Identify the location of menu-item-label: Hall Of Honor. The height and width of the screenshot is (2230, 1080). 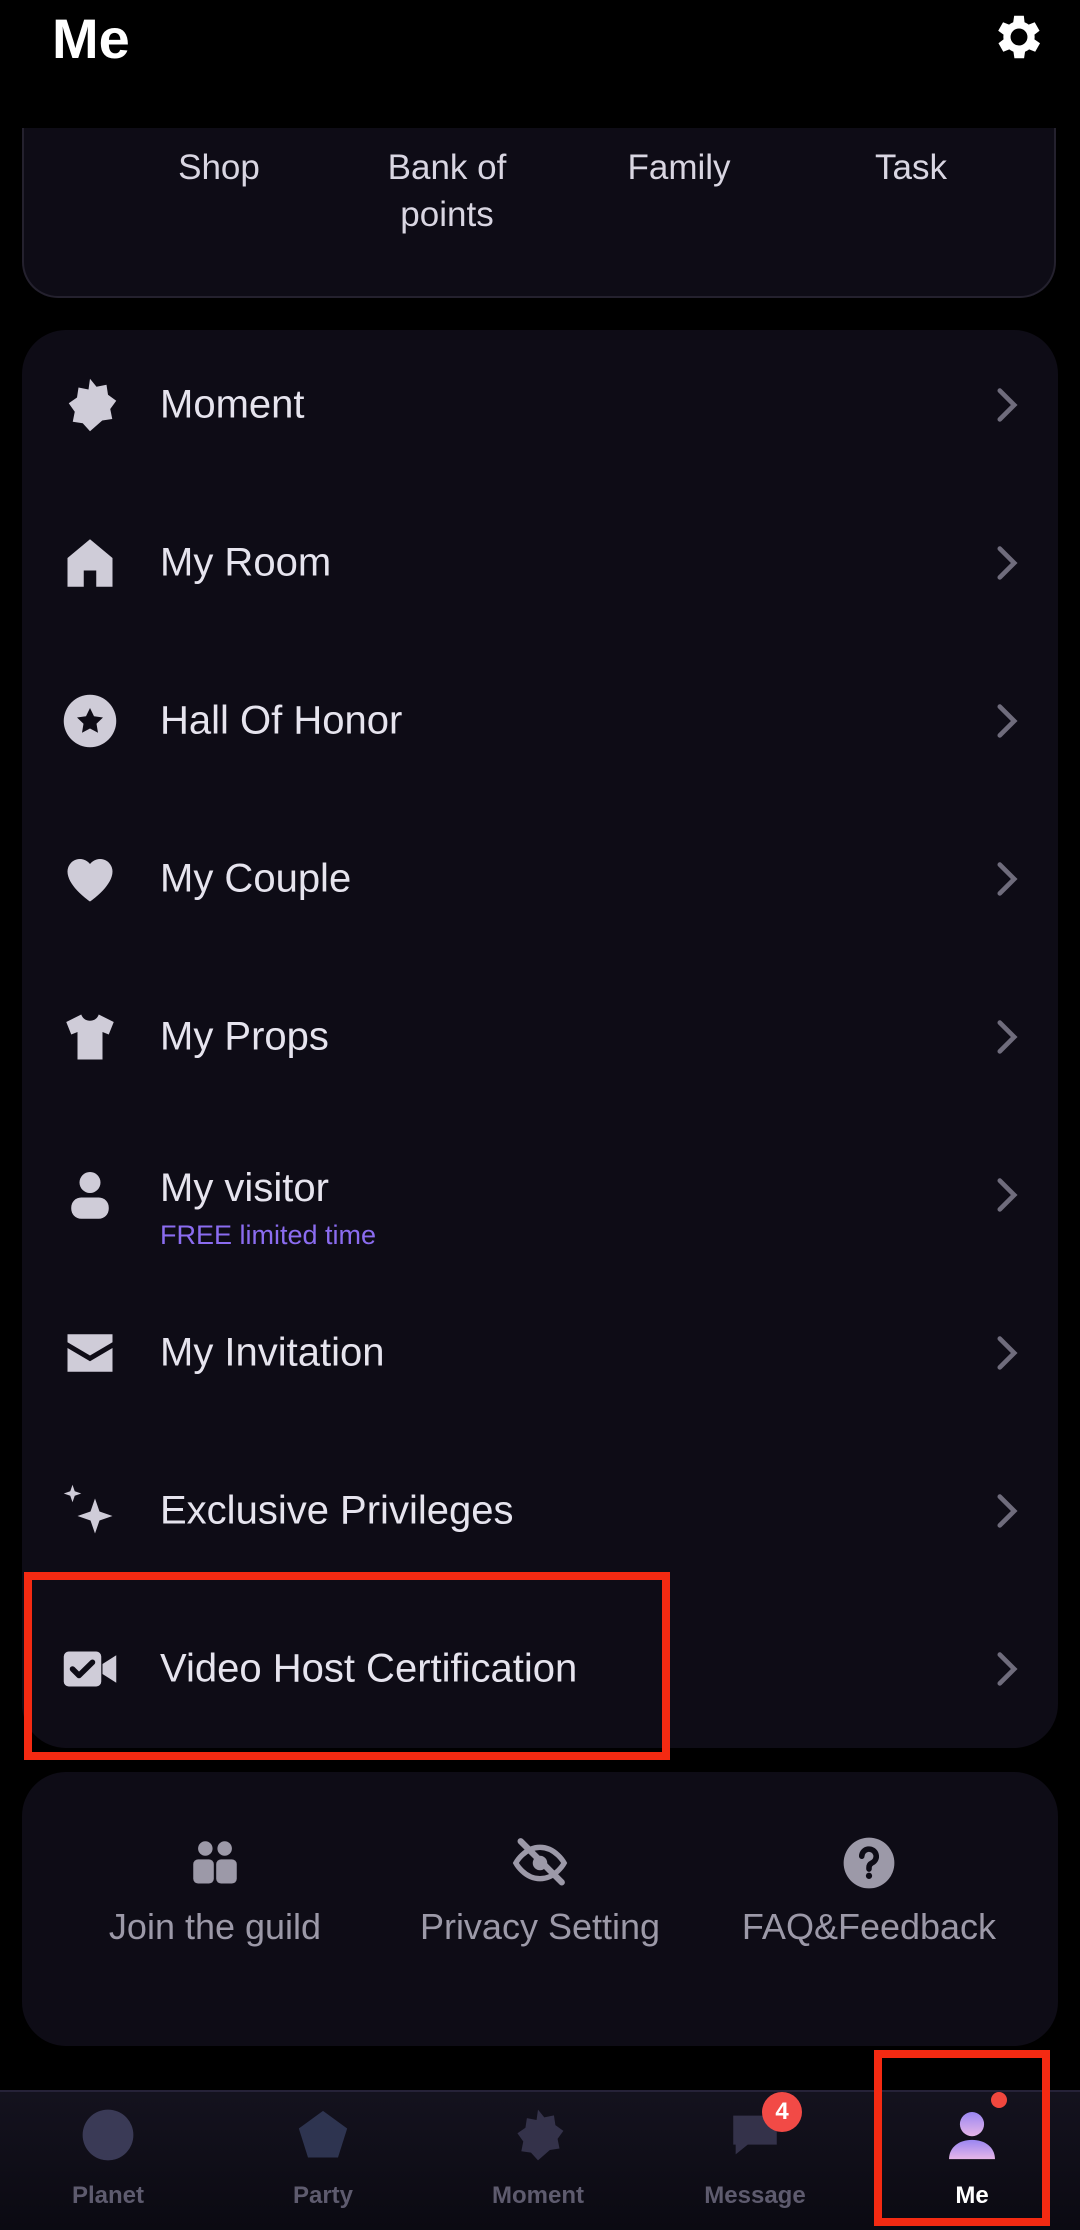
(281, 720).